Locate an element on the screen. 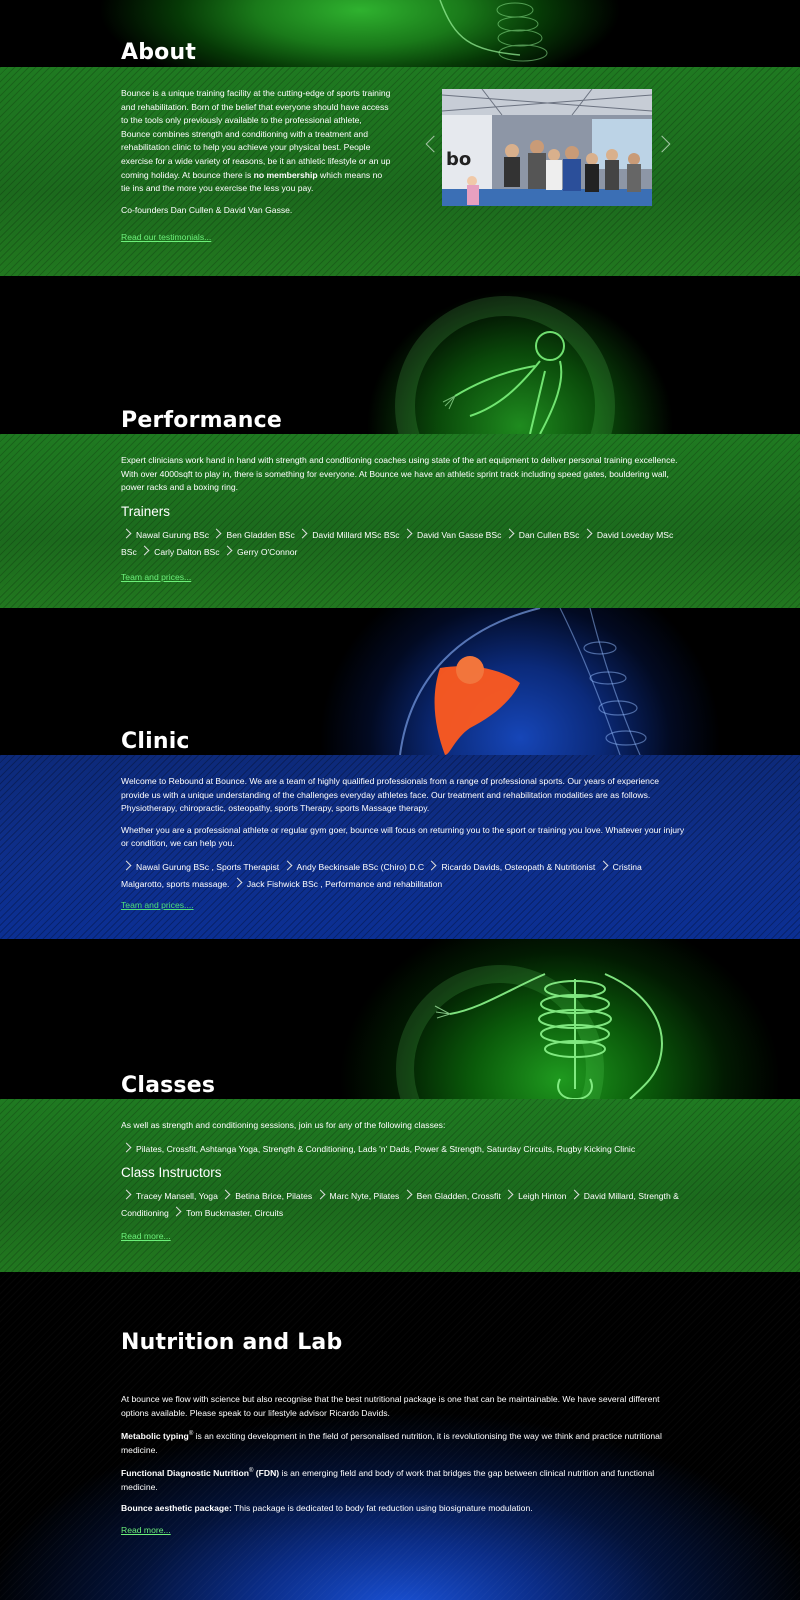  list-item: Leigh Hinton is located at coordinates (534, 1195).